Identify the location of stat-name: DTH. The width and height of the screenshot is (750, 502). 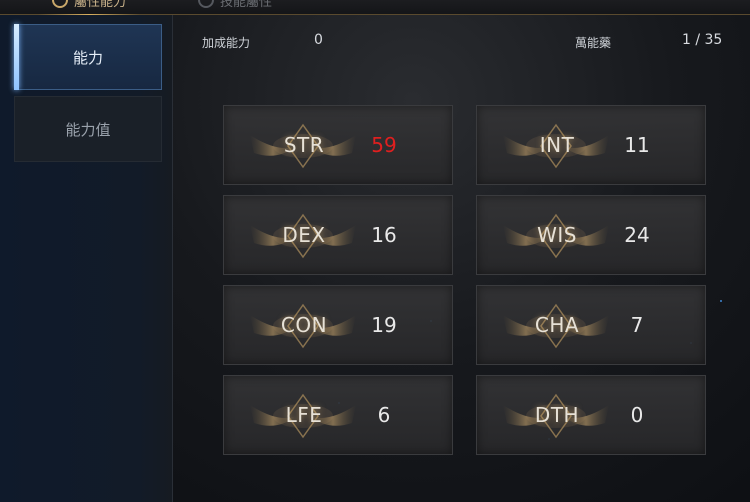
(557, 415).